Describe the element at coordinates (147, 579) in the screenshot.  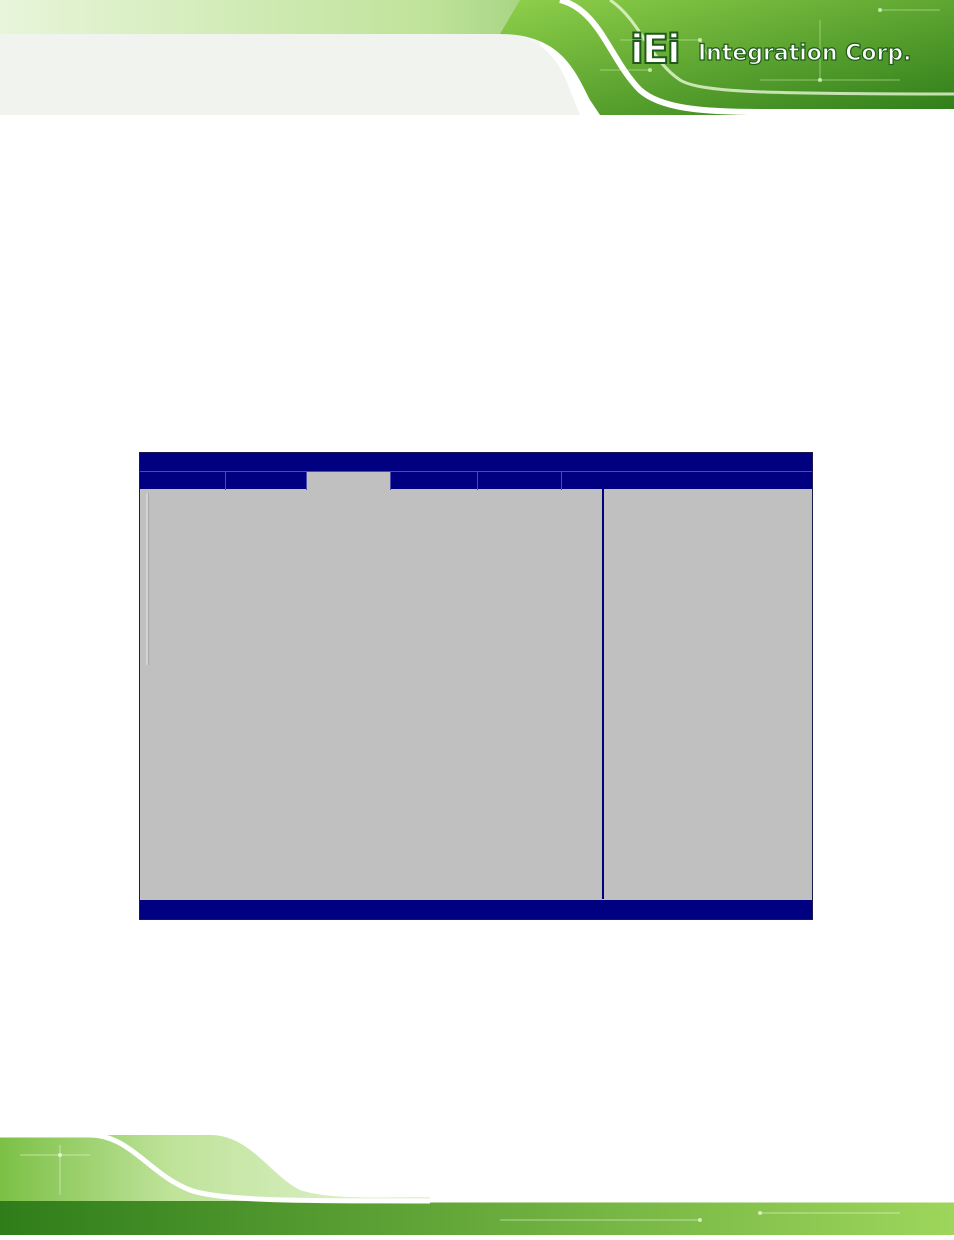
I see `bios-scrollbar` at that location.